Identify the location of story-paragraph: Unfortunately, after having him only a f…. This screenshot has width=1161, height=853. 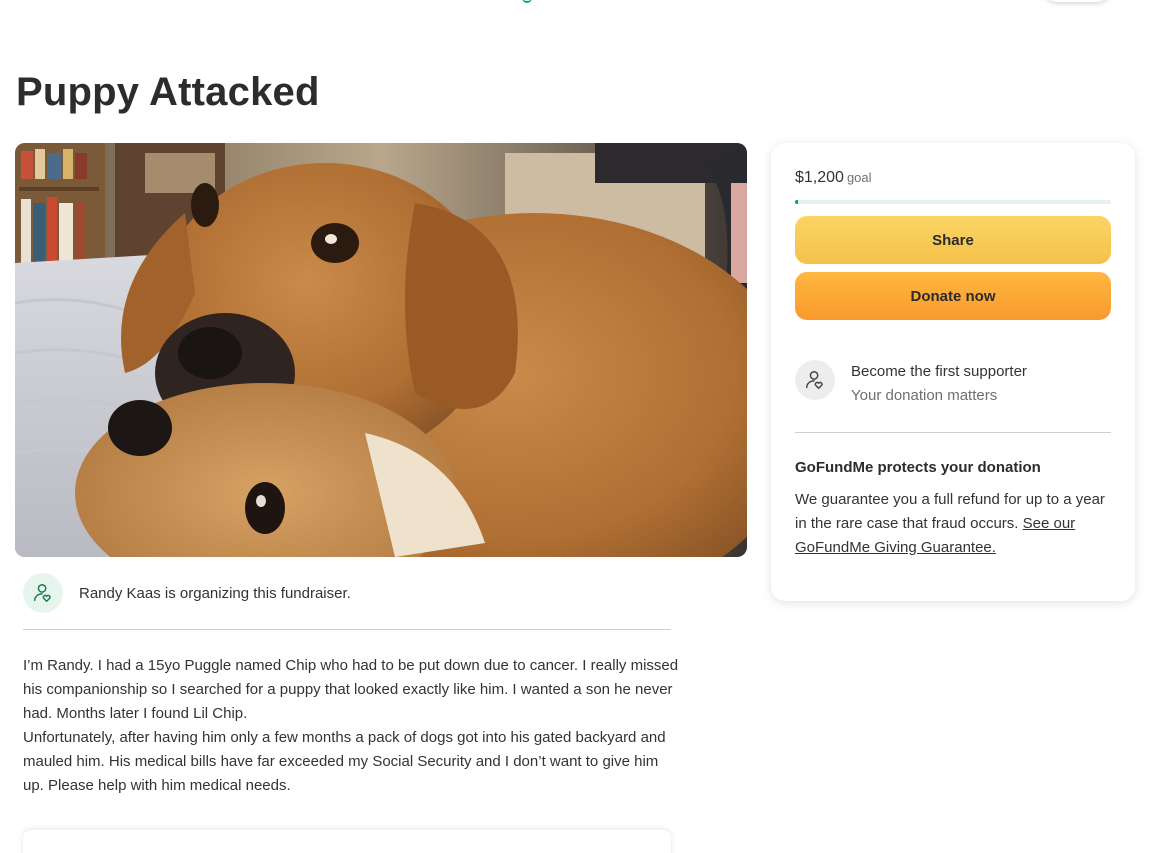
(344, 761).